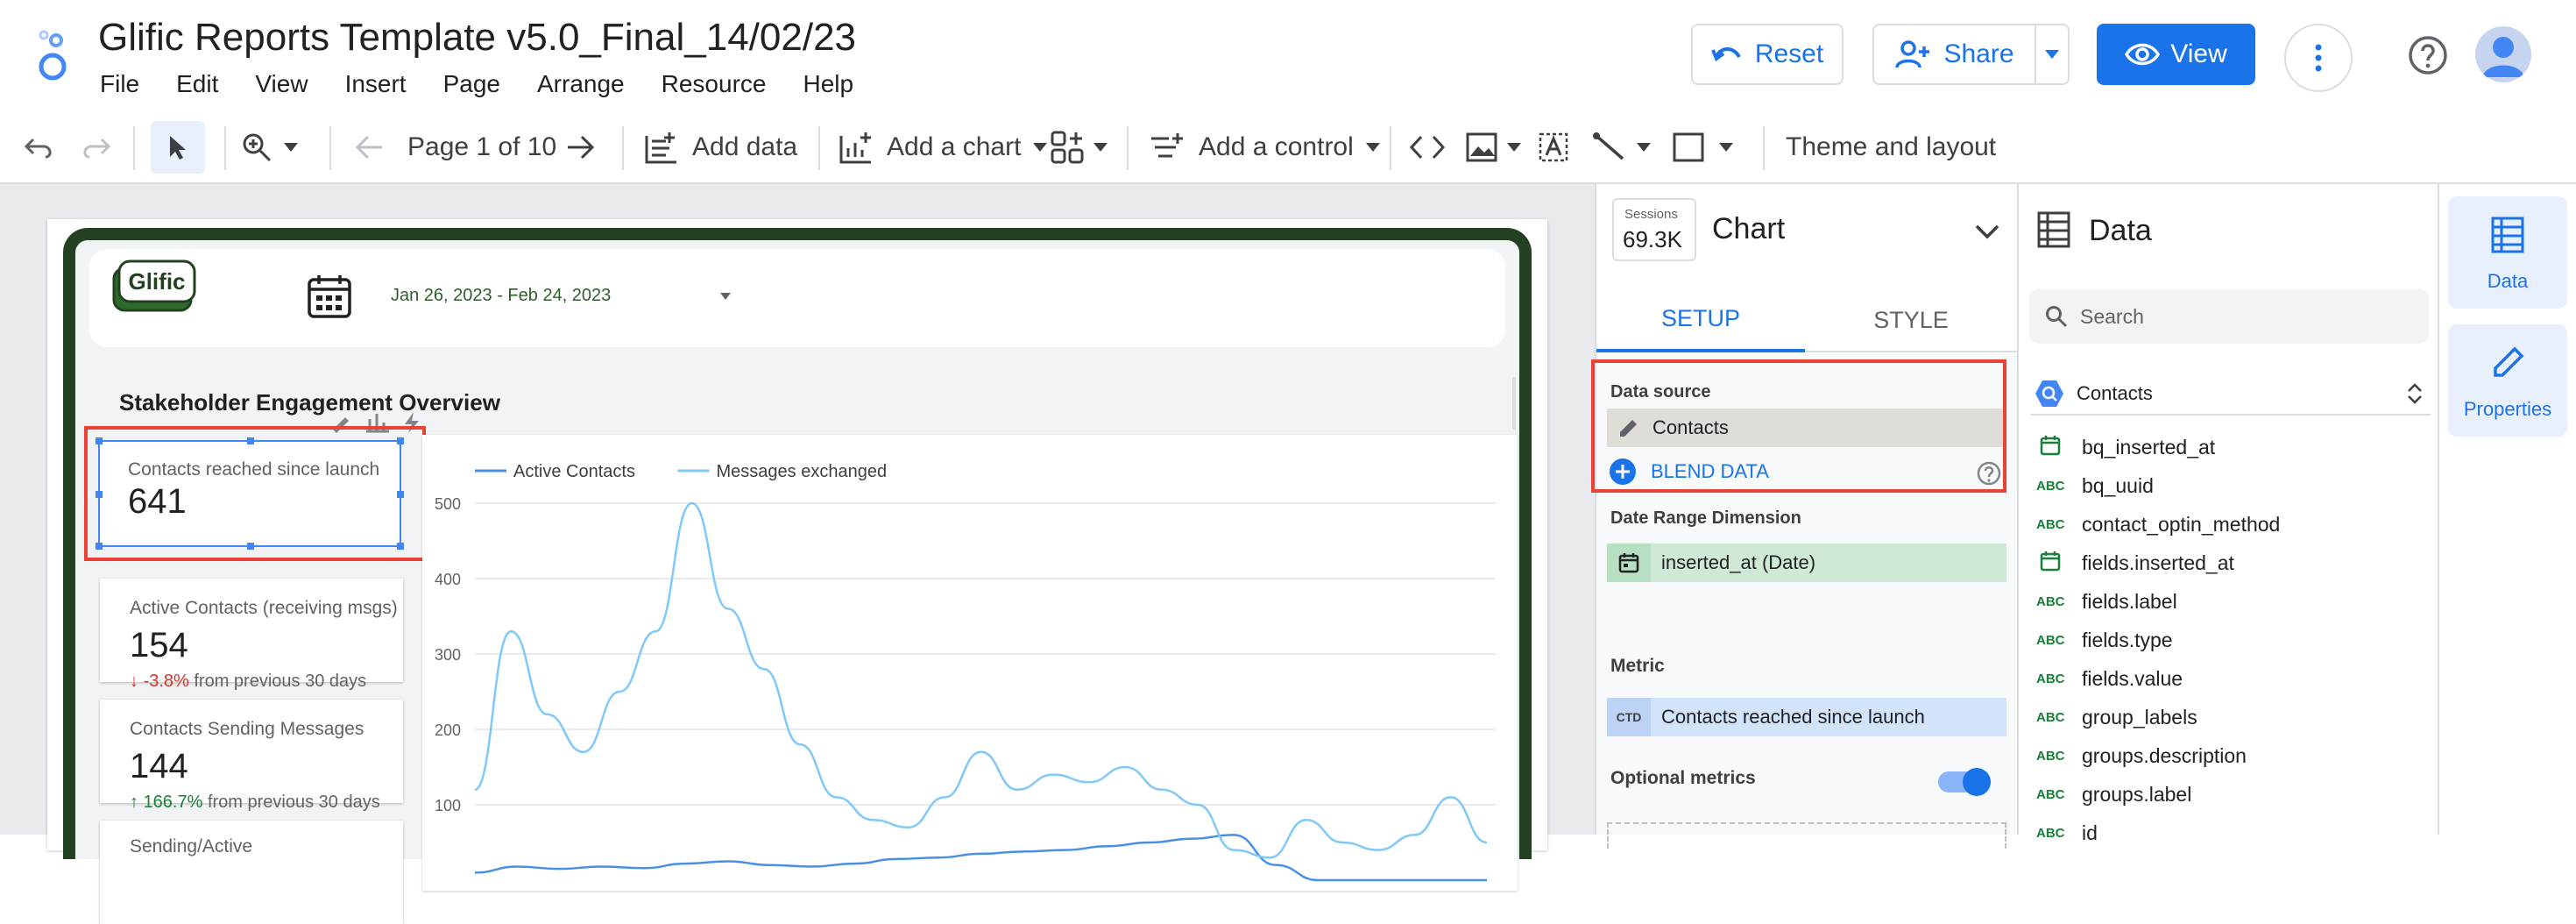  Describe the element at coordinates (2507, 381) in the screenshot. I see `rail-properties-button: Properties` at that location.